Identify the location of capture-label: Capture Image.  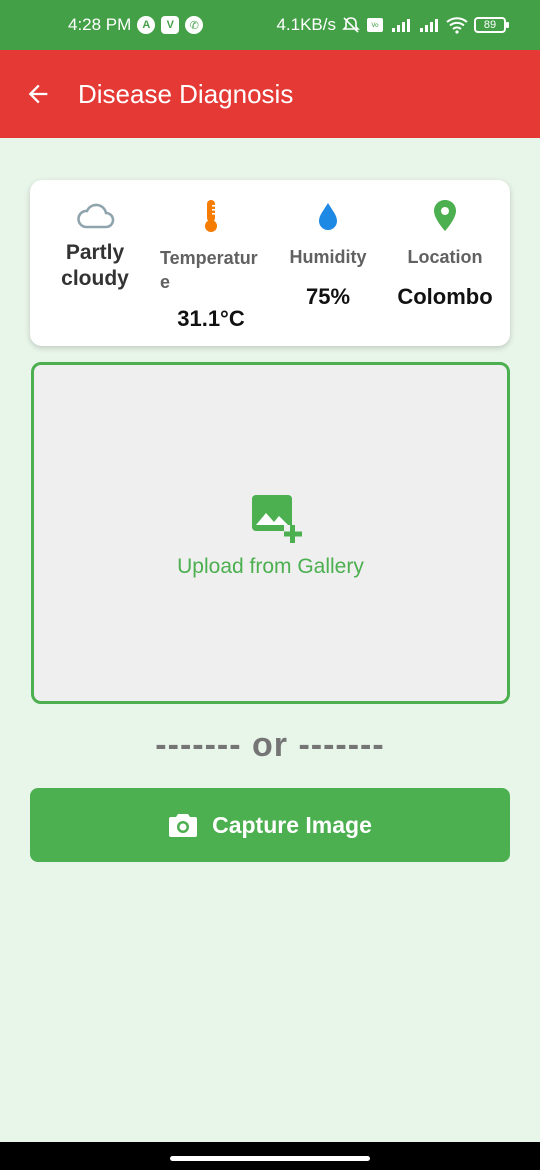
(292, 824).